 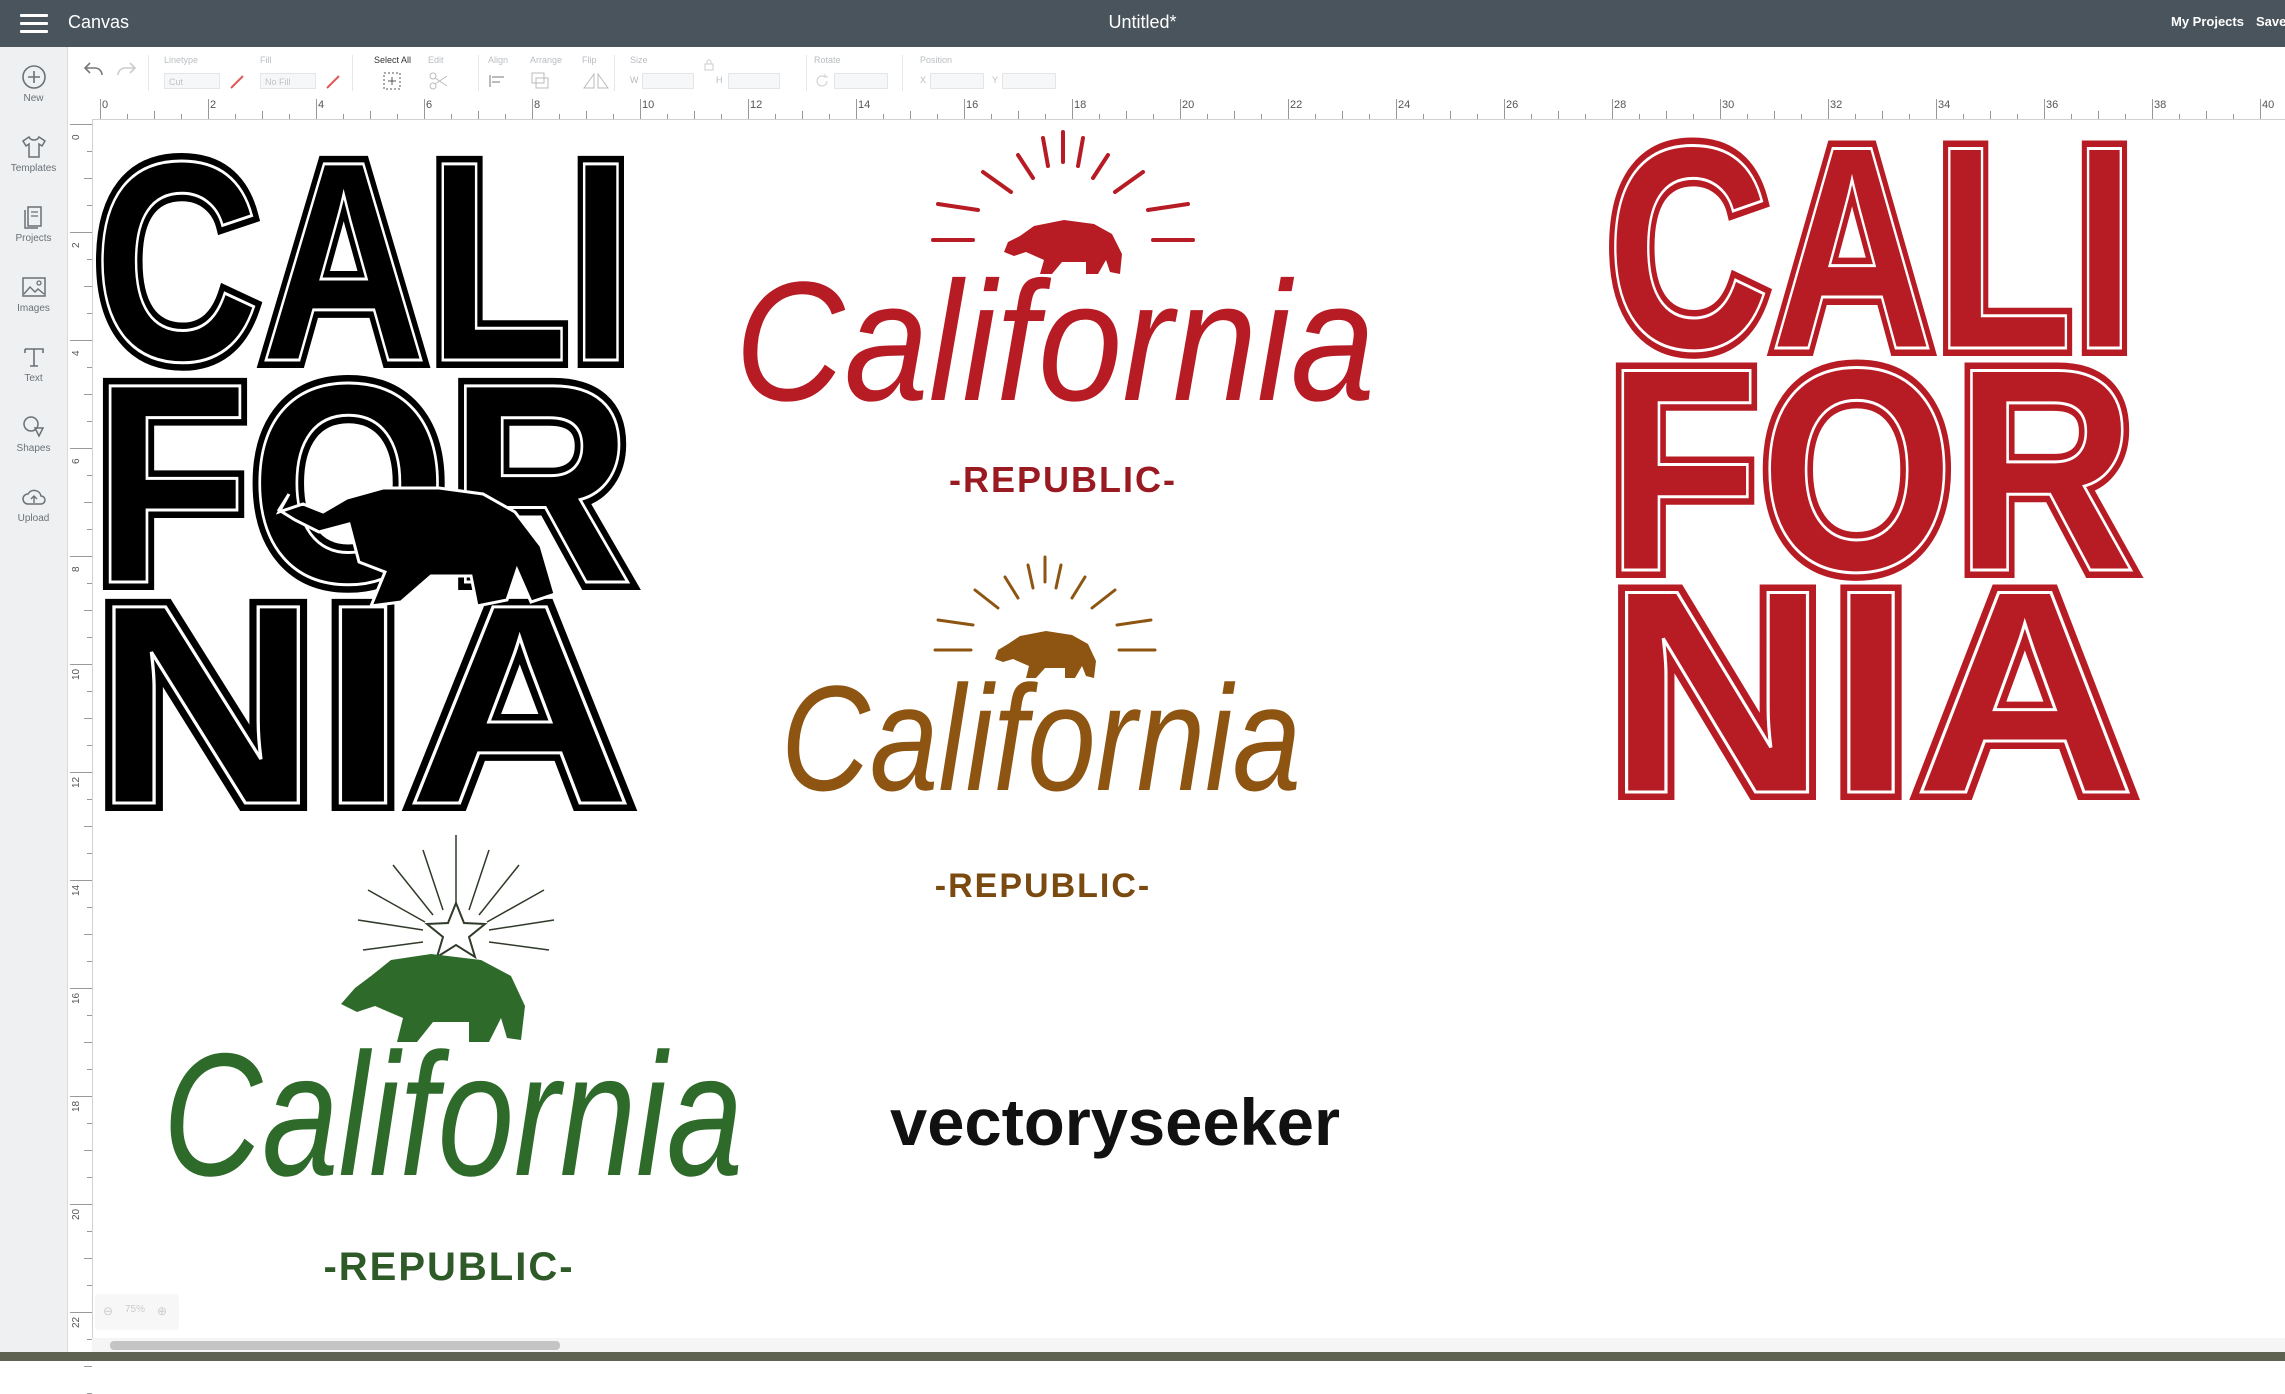 I want to click on scrollbar-thumb, so click(x=335, y=1345).